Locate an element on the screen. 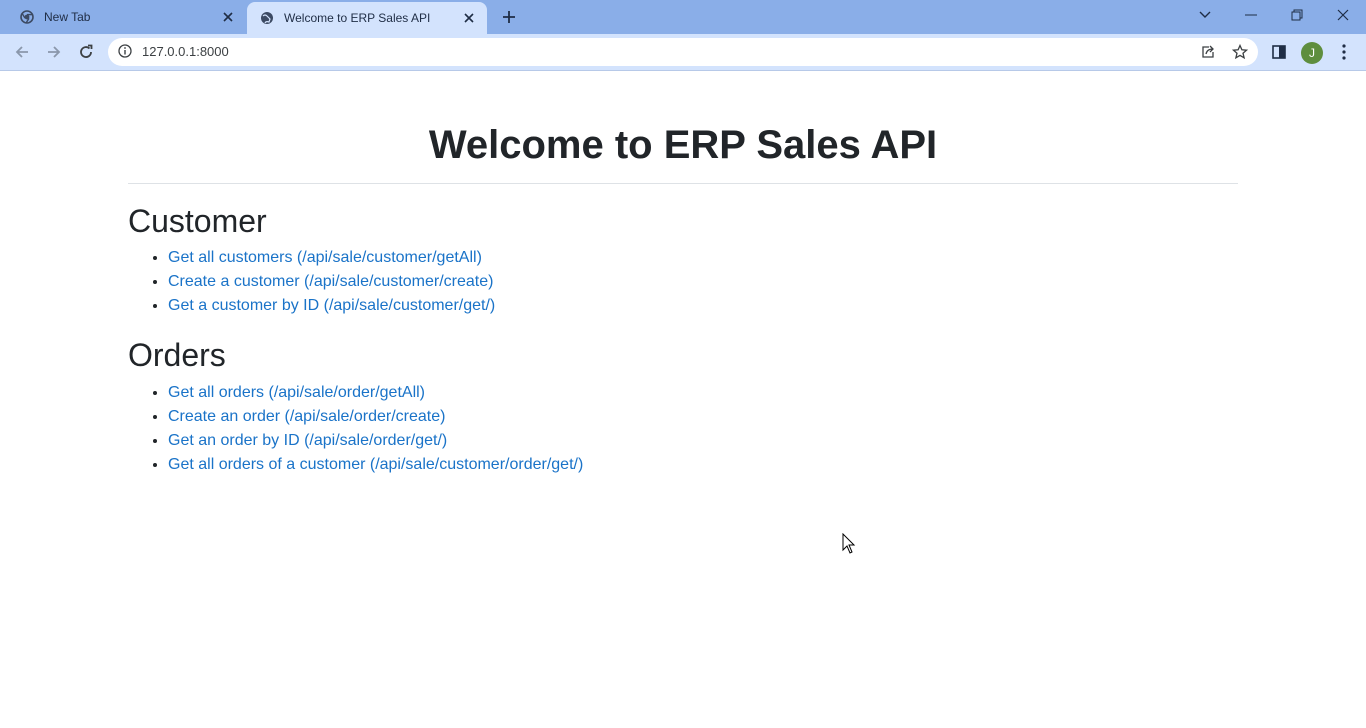  tab-search-icon is located at coordinates (1205, 15).